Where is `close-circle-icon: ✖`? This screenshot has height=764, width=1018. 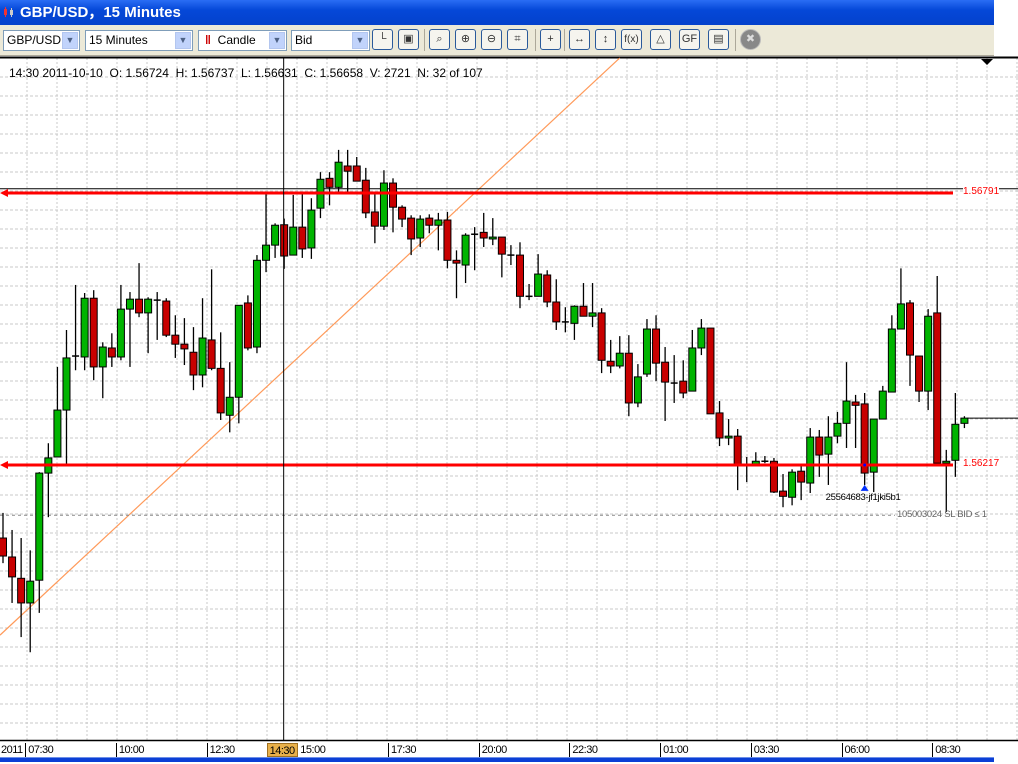 close-circle-icon: ✖ is located at coordinates (750, 39).